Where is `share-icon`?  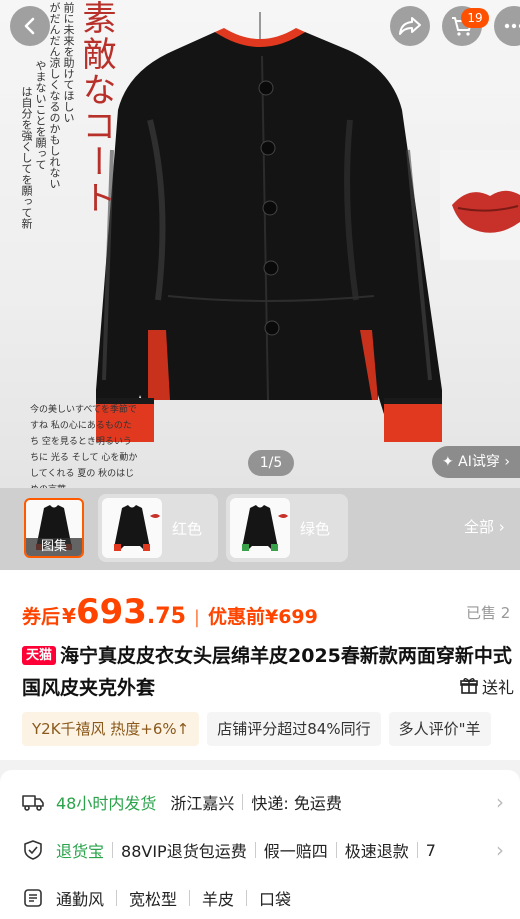
share-icon is located at coordinates (410, 26).